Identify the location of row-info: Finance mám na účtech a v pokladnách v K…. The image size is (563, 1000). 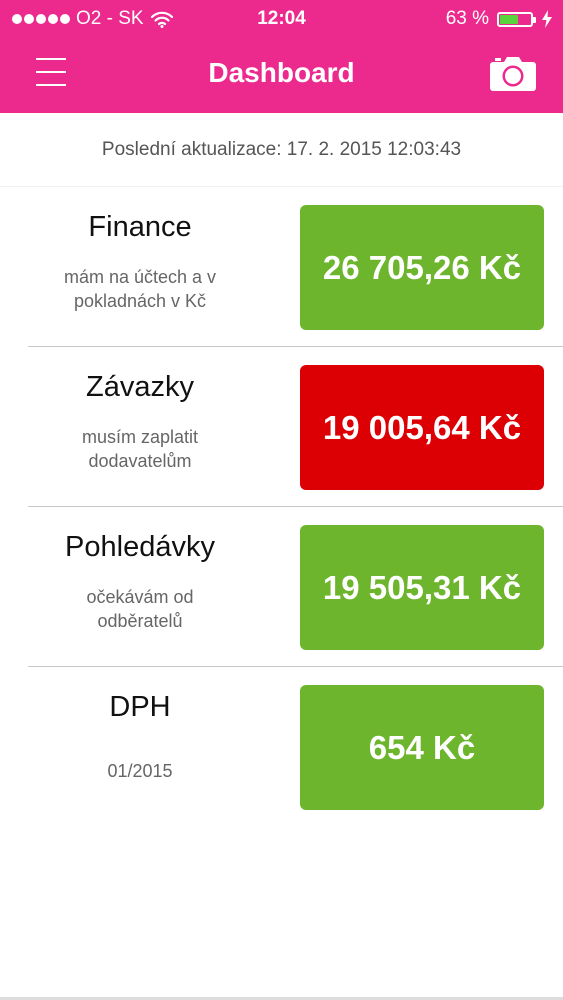
(140, 267).